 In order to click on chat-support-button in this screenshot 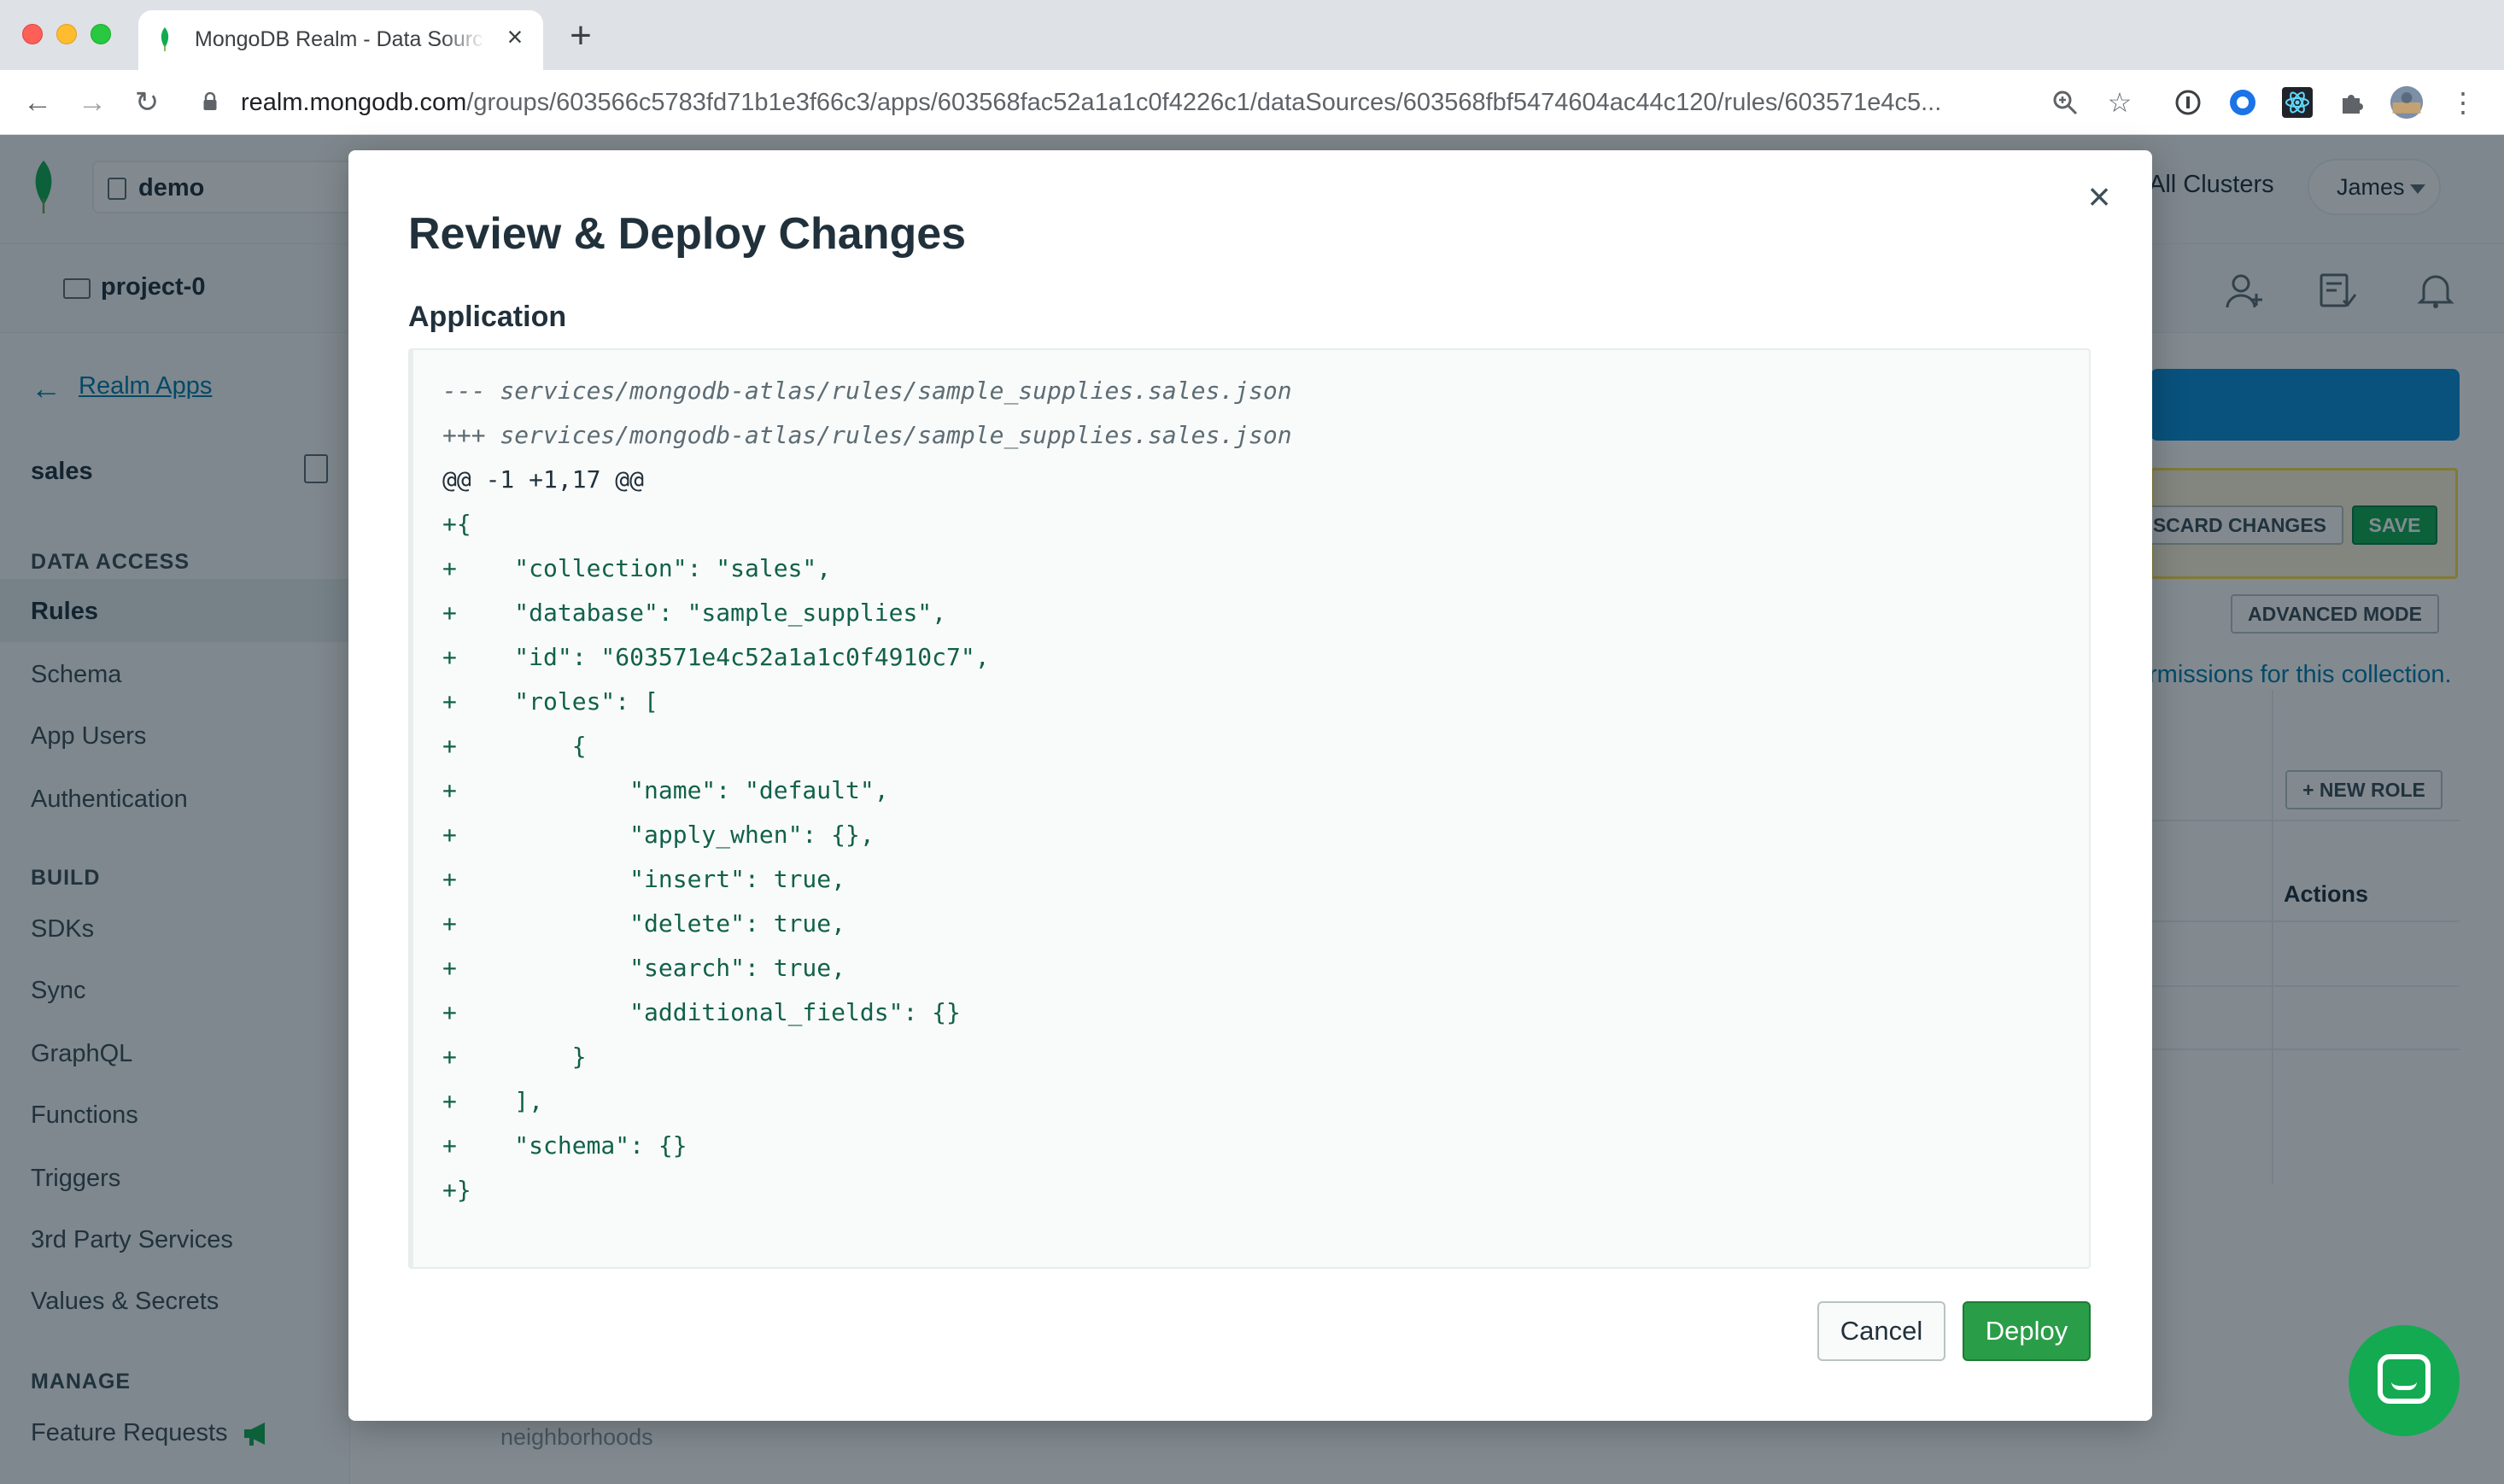, I will do `click(2404, 1380)`.